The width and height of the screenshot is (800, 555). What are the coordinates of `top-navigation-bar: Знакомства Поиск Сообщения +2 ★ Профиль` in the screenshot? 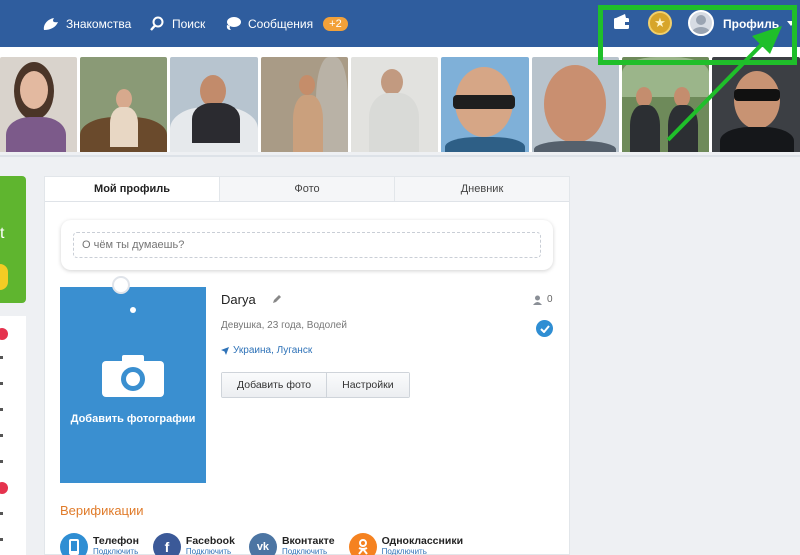 It's located at (400, 23).